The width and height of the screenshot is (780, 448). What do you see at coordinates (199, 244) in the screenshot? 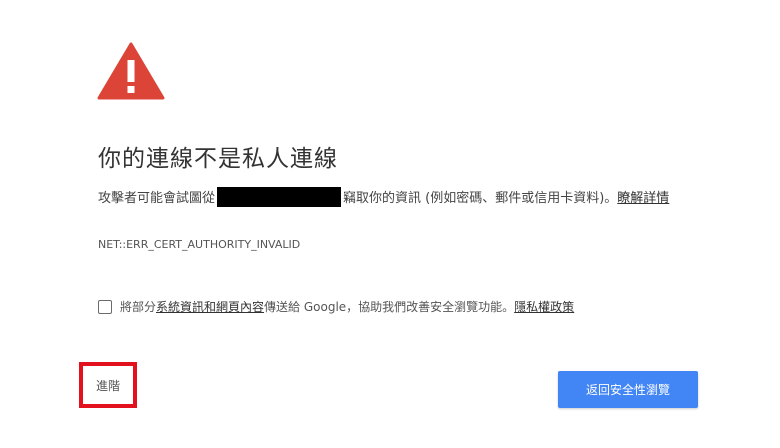
I see `error-code: NET::ERR_CERT_AUTHORITY_INVALID` at bounding box center [199, 244].